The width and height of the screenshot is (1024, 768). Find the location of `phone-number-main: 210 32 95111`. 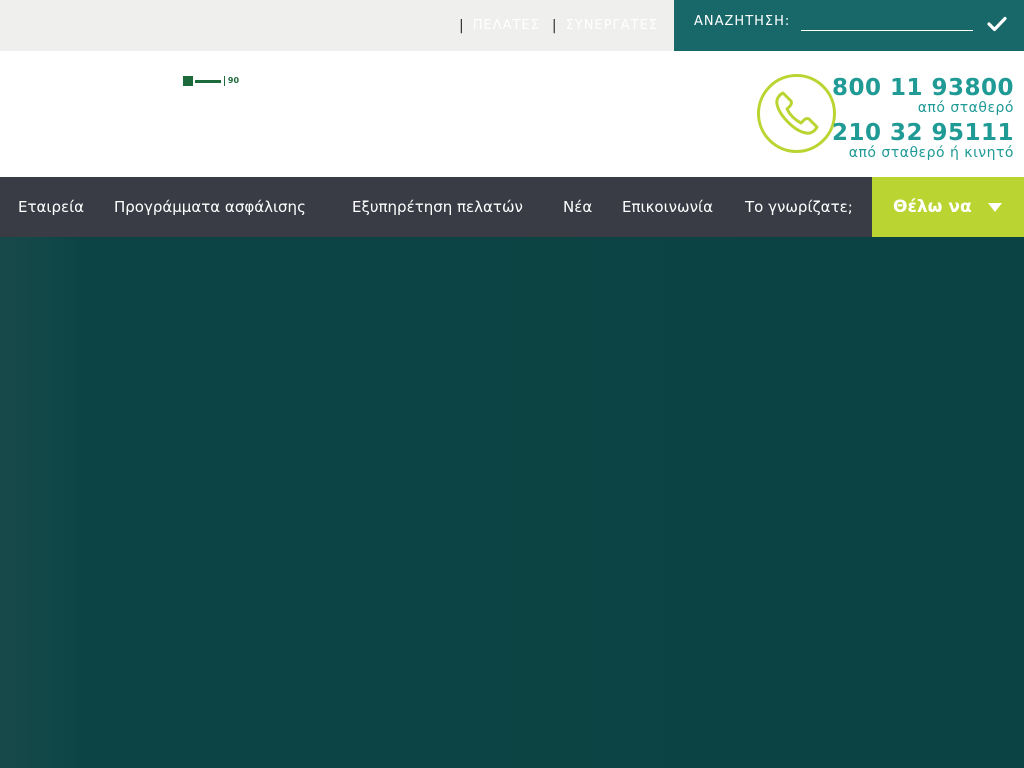

phone-number-main: 210 32 95111 is located at coordinates (923, 133).